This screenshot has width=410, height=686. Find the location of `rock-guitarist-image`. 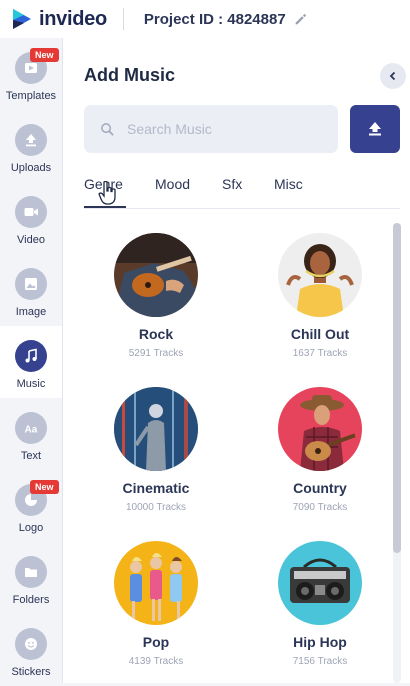

rock-guitarist-image is located at coordinates (156, 275).